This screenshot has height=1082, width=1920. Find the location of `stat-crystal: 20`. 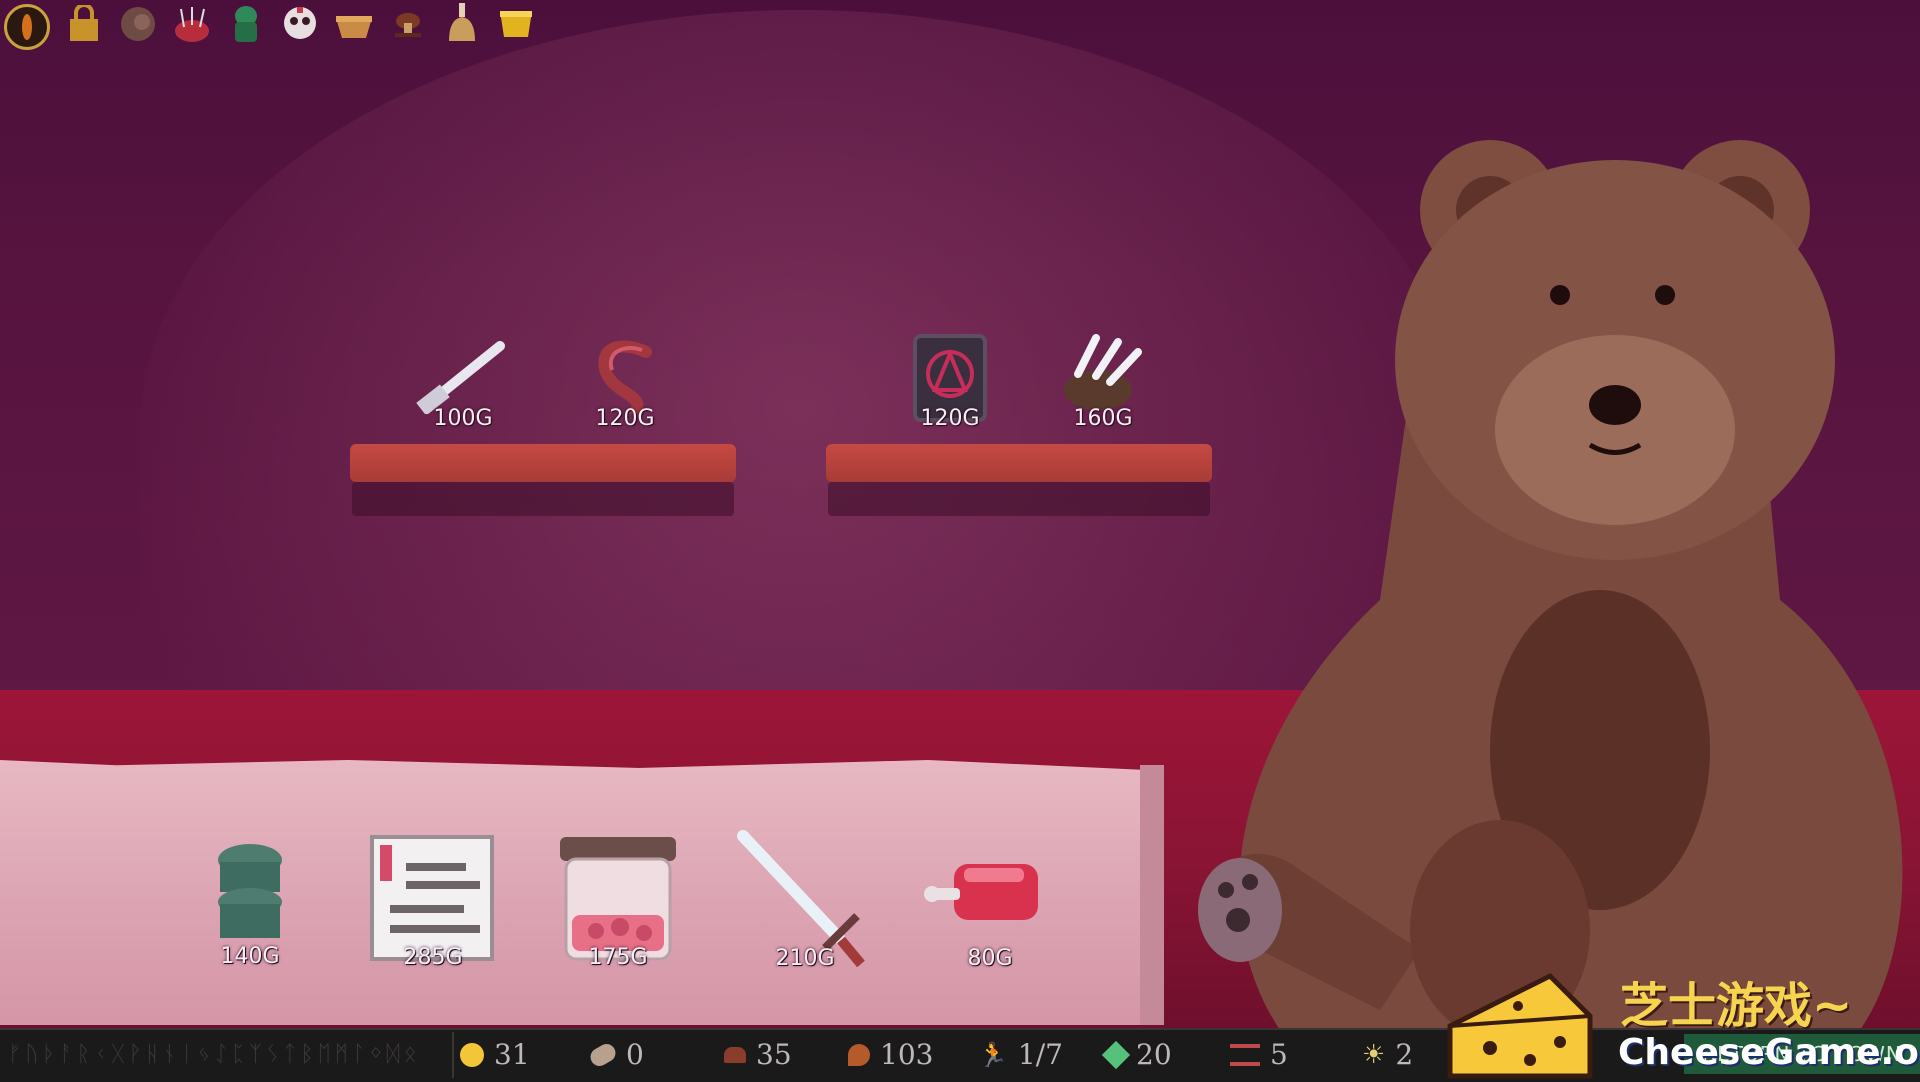

stat-crystal: 20 is located at coordinates (1136, 1054).